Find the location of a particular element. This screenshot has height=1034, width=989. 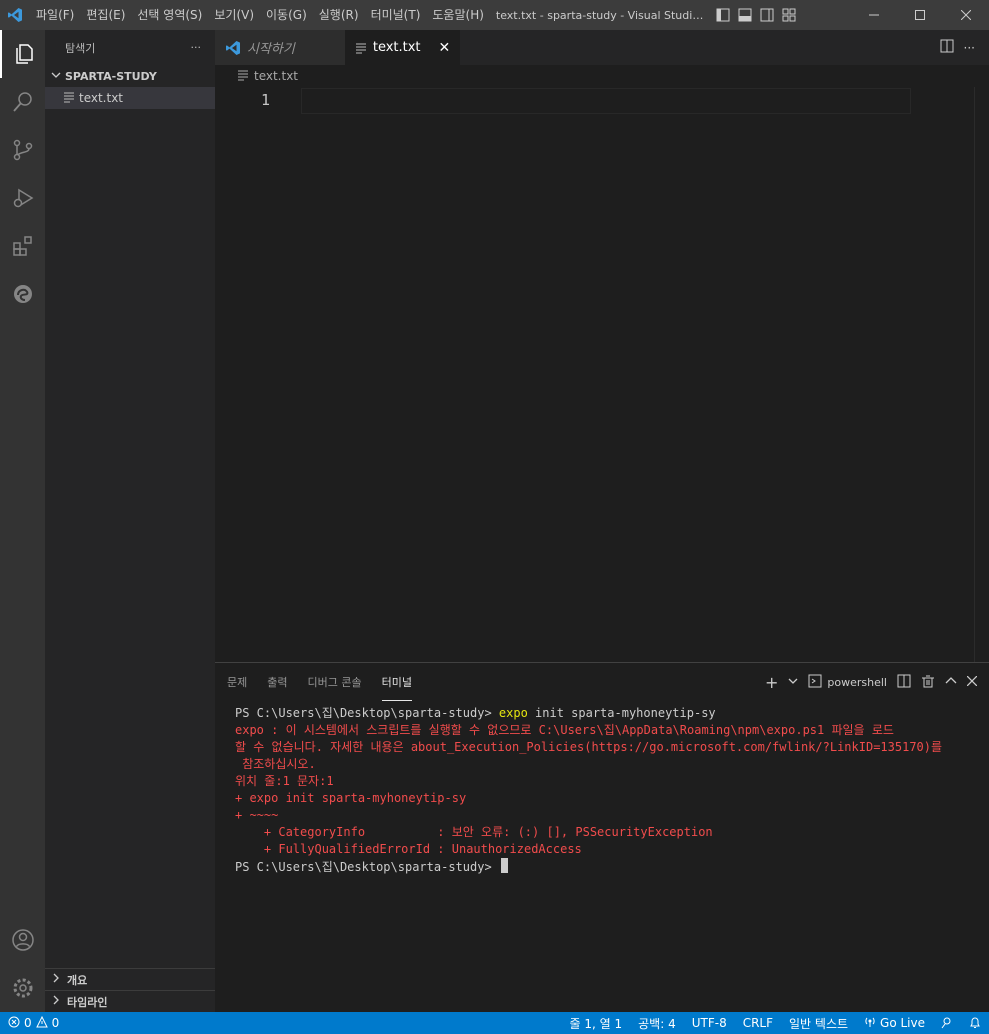

tab-text-txt: text.txt ✕ is located at coordinates (402, 47).